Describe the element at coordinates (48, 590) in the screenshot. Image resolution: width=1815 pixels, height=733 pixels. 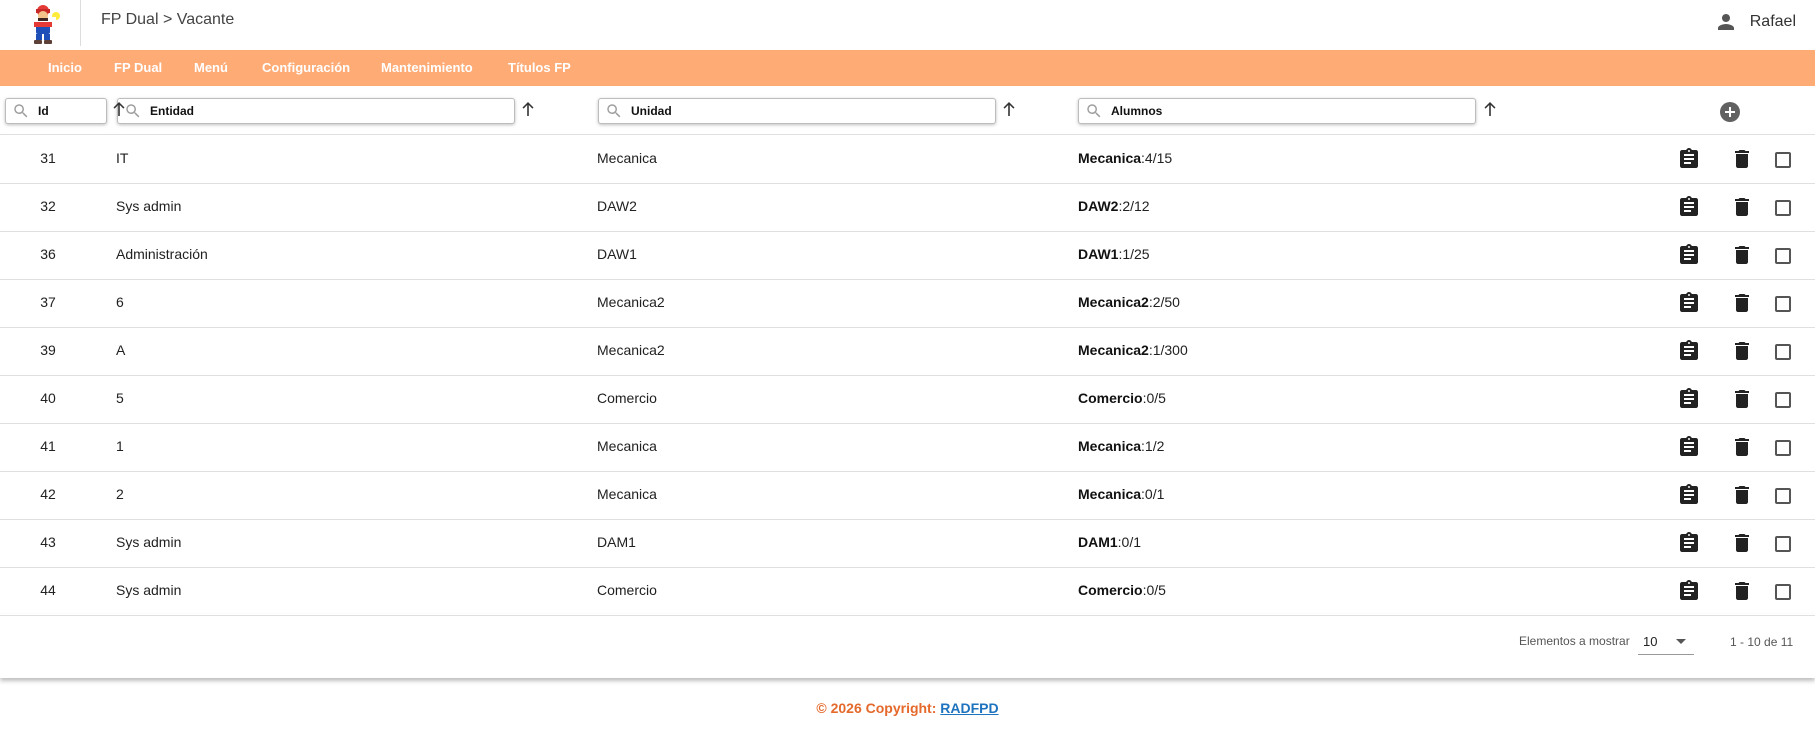
I see `cell-id: 44` at that location.